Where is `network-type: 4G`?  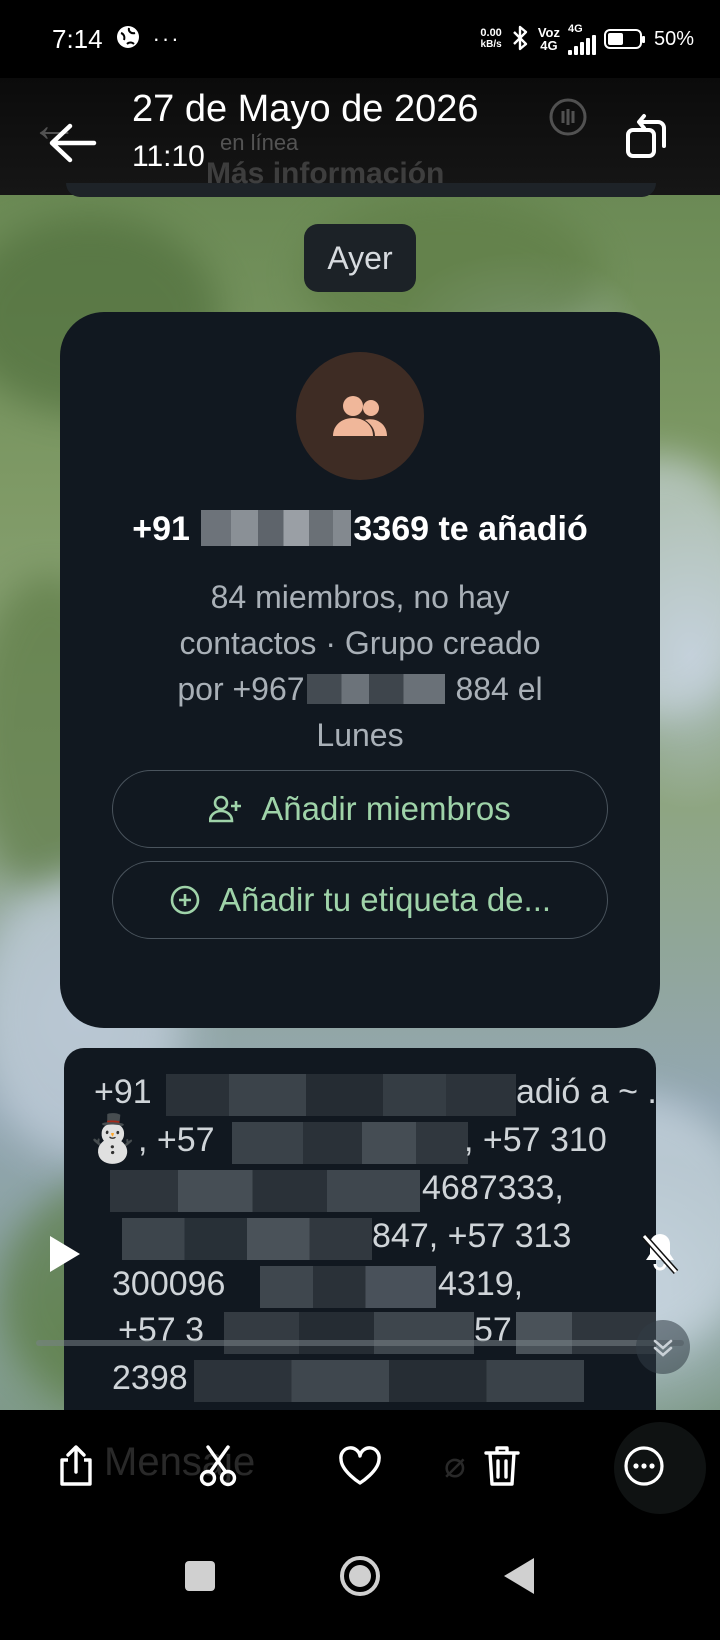
network-type: 4G is located at coordinates (575, 28).